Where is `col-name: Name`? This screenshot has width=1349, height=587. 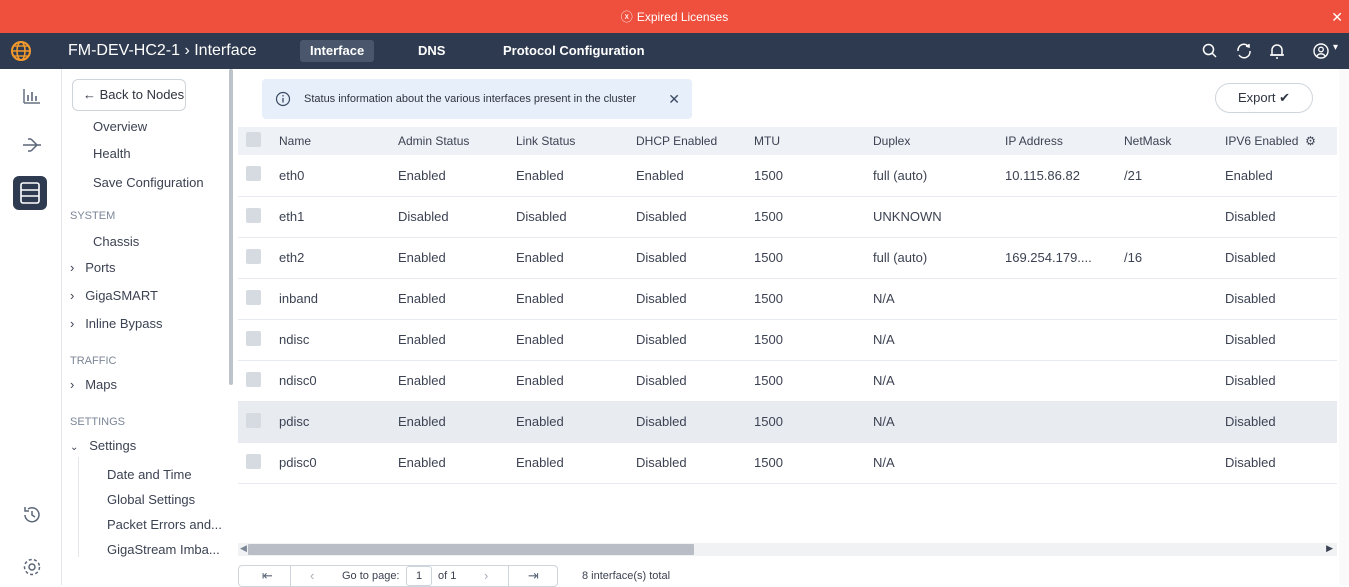 col-name: Name is located at coordinates (338, 141).